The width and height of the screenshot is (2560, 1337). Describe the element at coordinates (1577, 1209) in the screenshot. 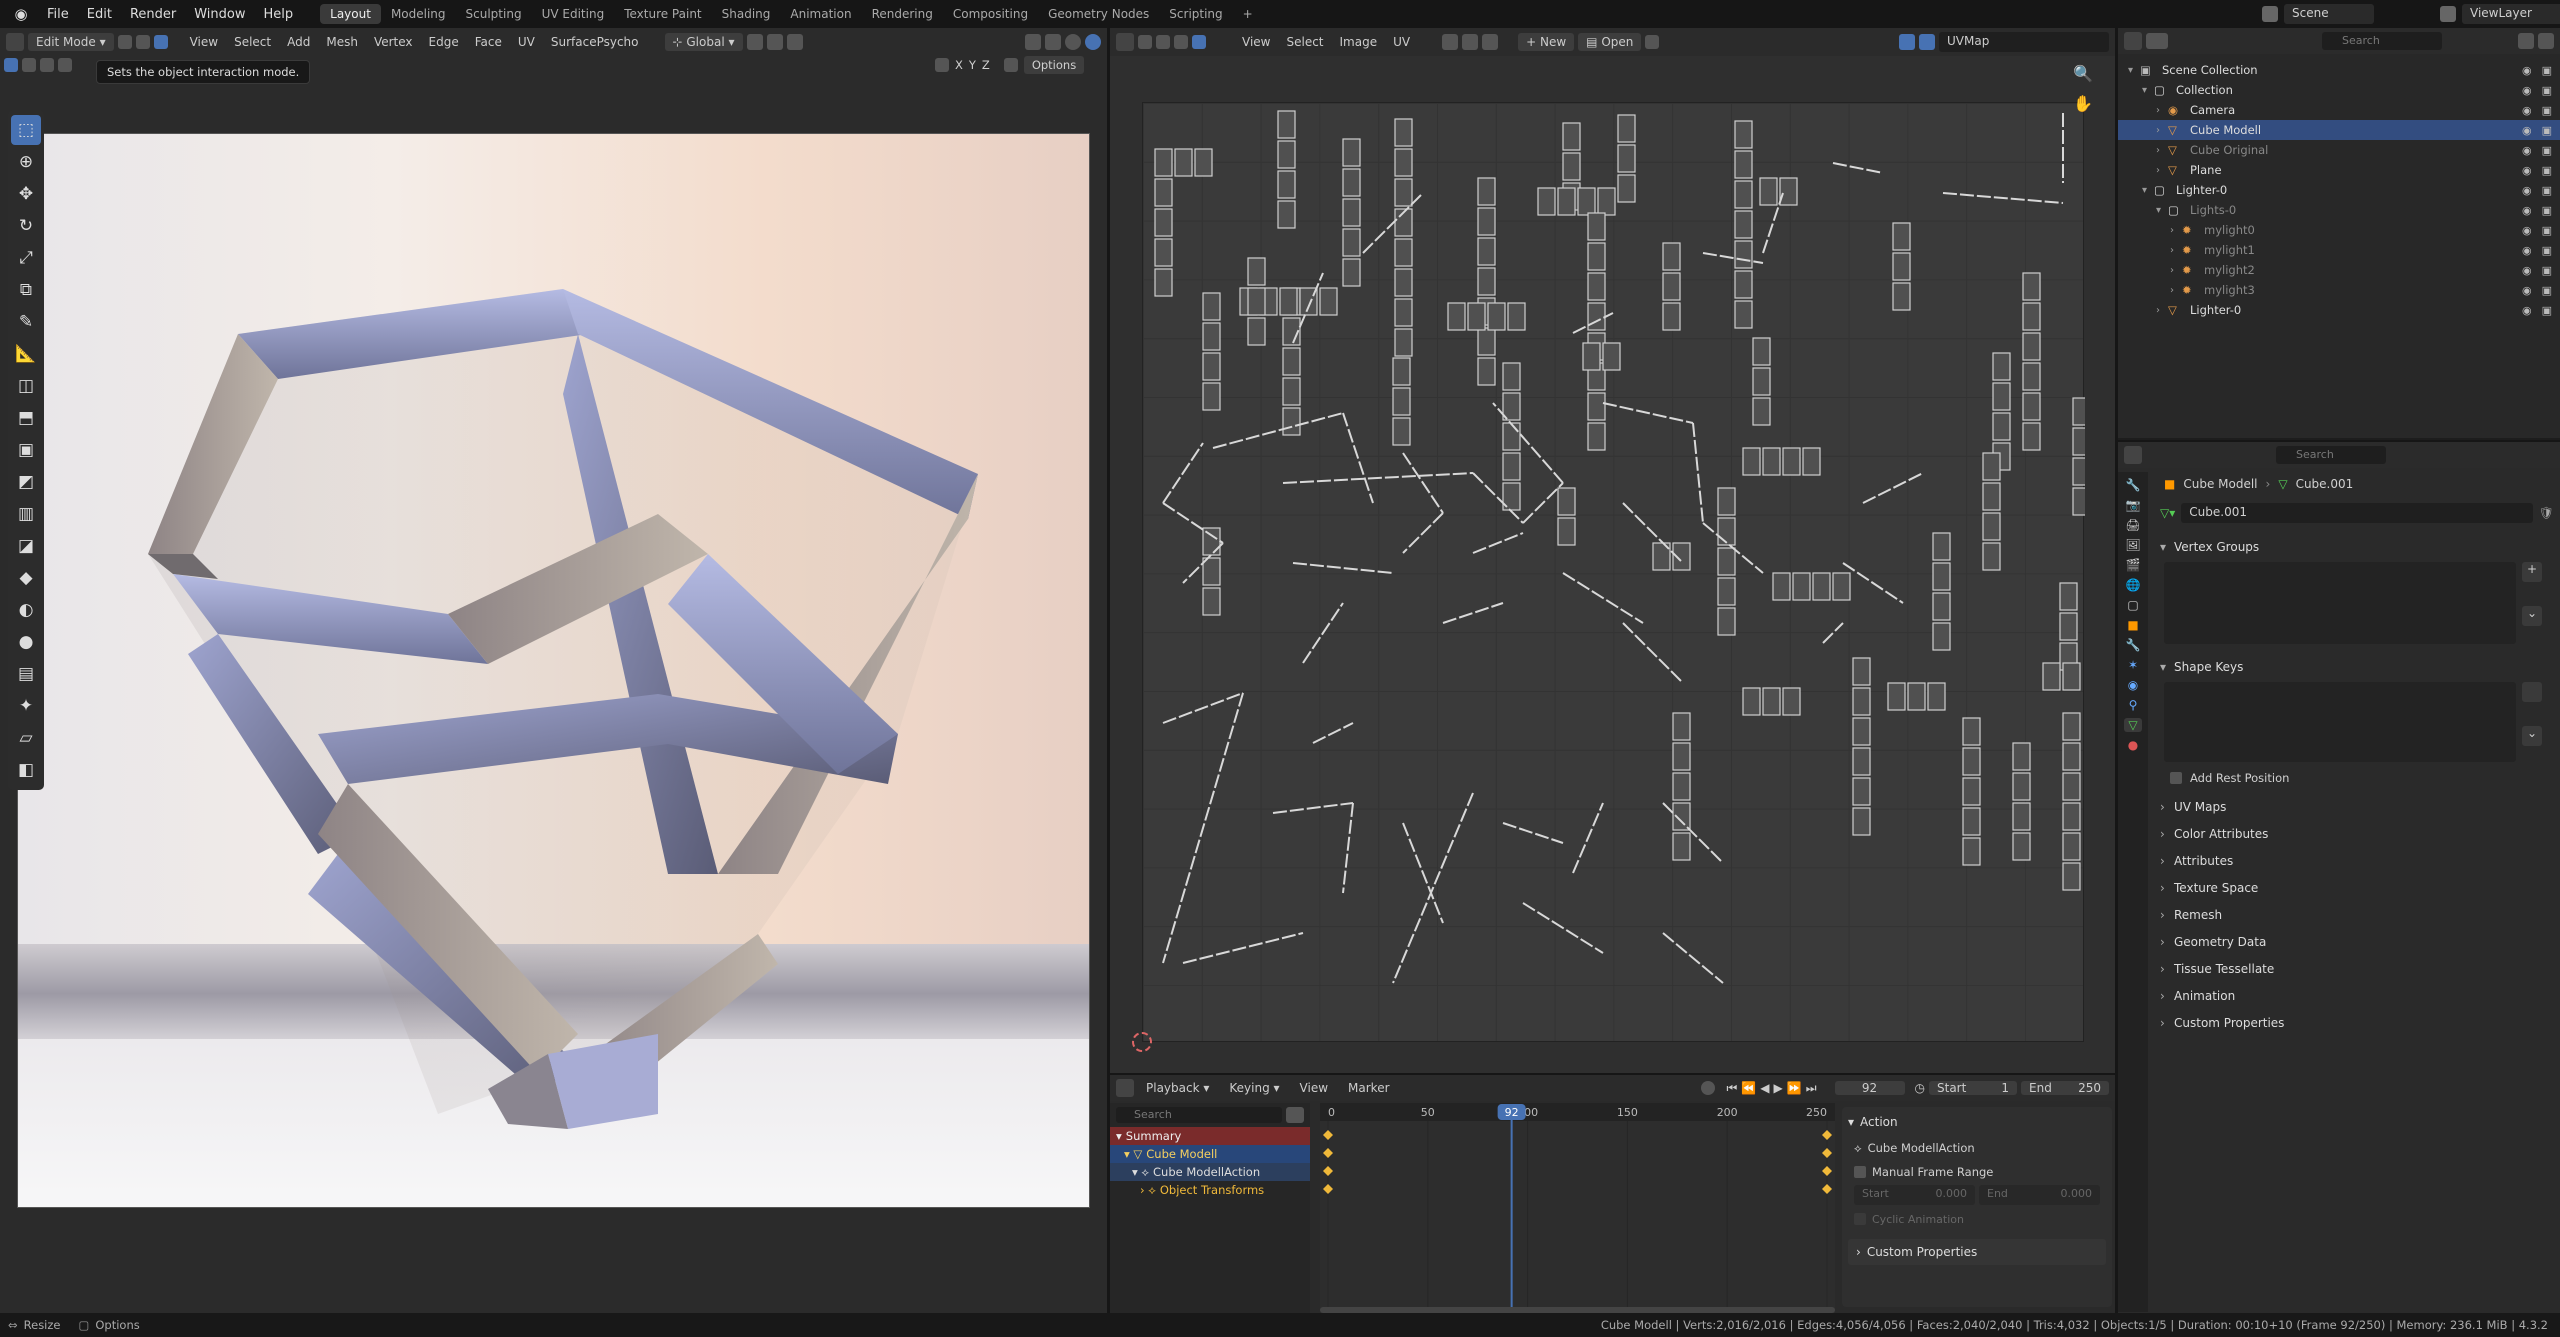

I see `frame-area: 0 50 100 150 200 250 92` at that location.